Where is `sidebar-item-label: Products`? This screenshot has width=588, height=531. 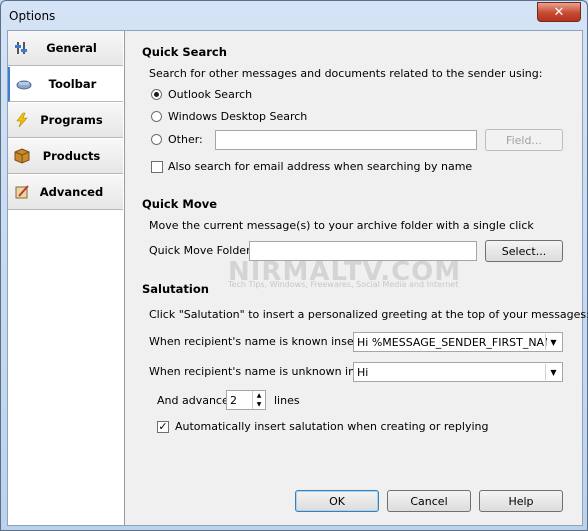
sidebar-item-label: Products is located at coordinates (71, 156).